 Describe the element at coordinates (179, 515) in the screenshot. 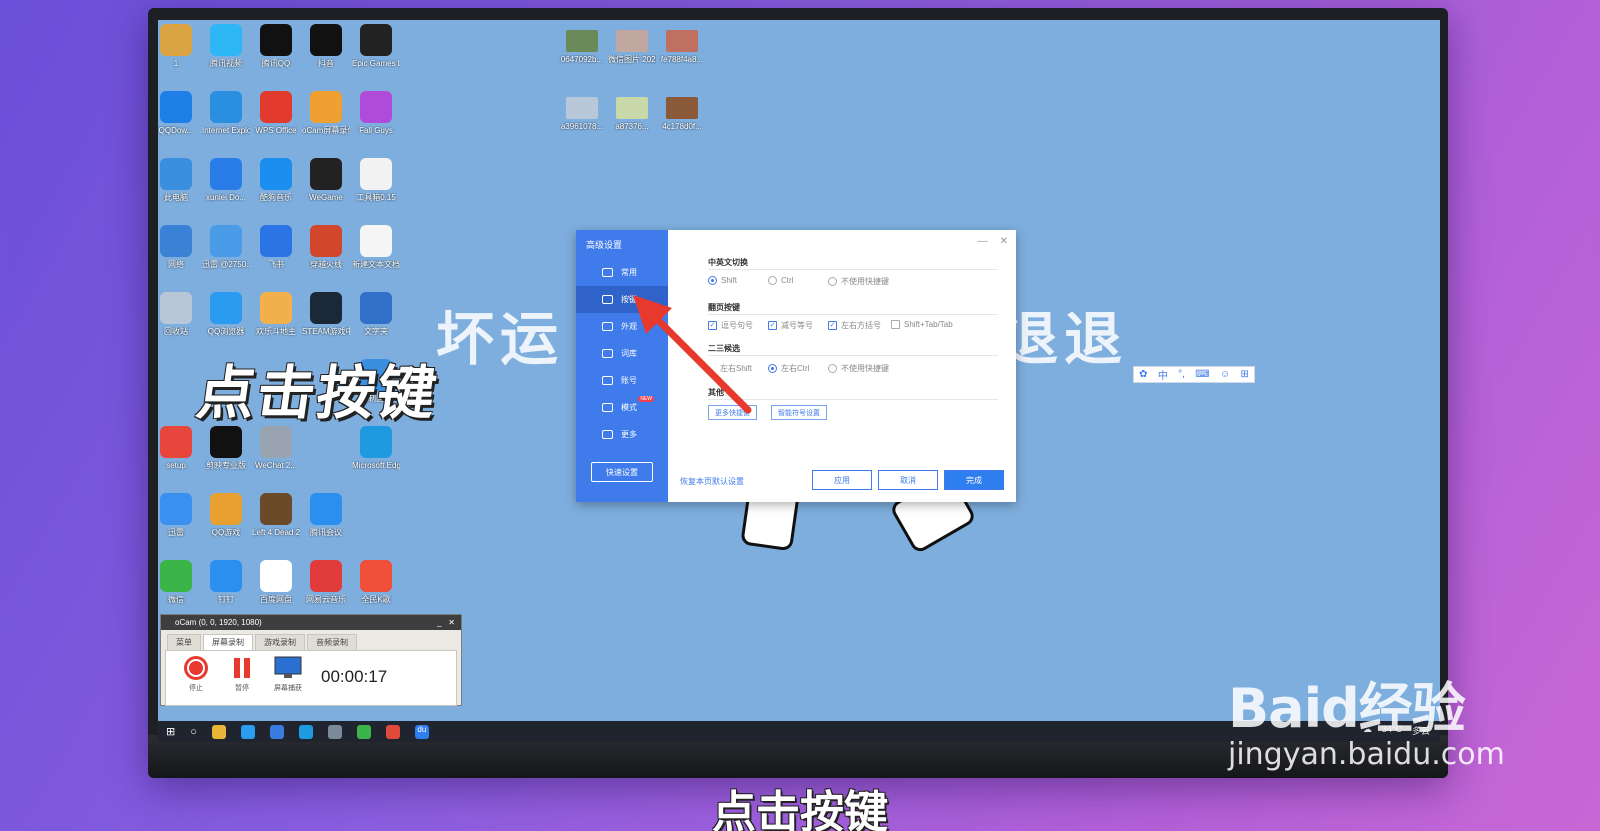

I see `desktop-icon: 迅雷` at that location.